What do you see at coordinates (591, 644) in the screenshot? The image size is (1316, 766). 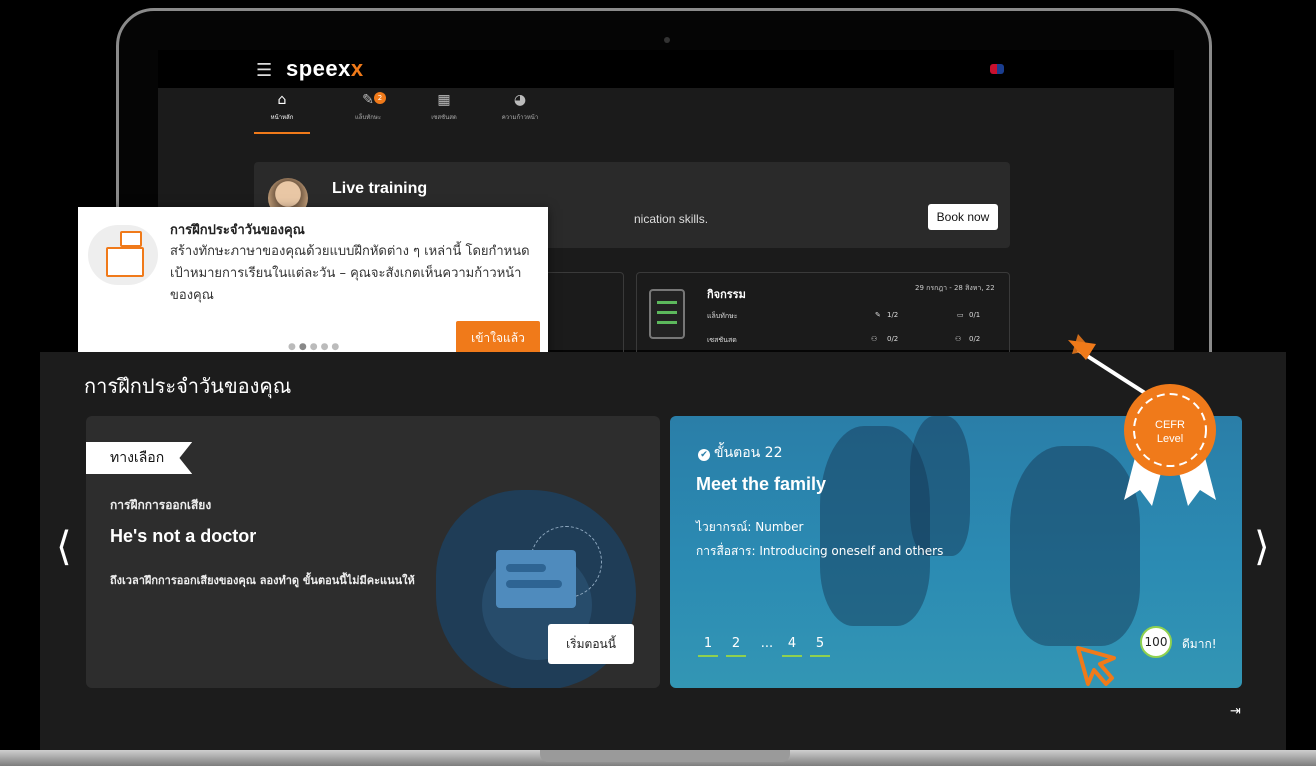 I see `start-now-button: เริ่มตอนนี้` at bounding box center [591, 644].